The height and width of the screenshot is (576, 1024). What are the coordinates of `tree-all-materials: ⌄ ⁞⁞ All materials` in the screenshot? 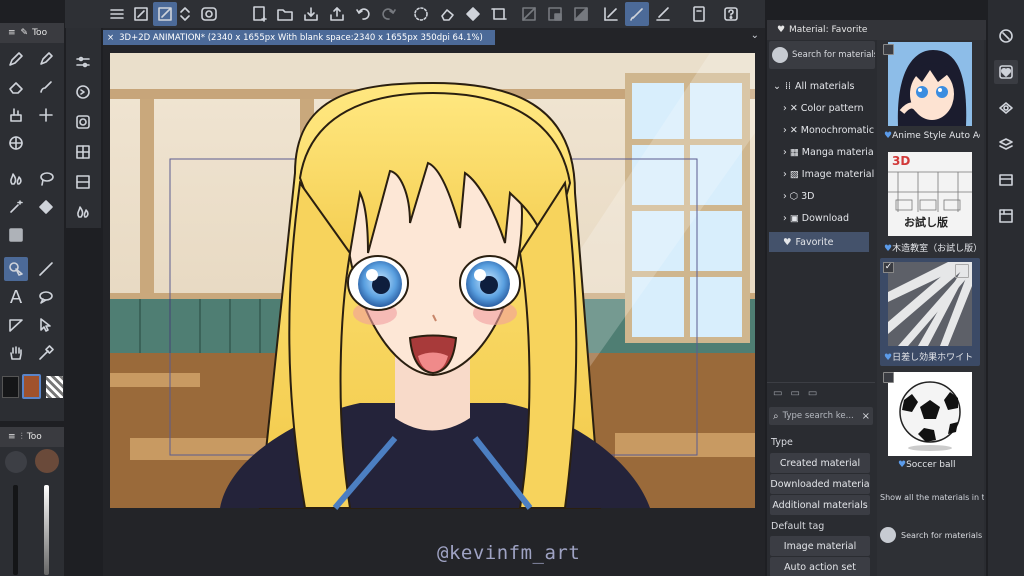 It's located at (824, 86).